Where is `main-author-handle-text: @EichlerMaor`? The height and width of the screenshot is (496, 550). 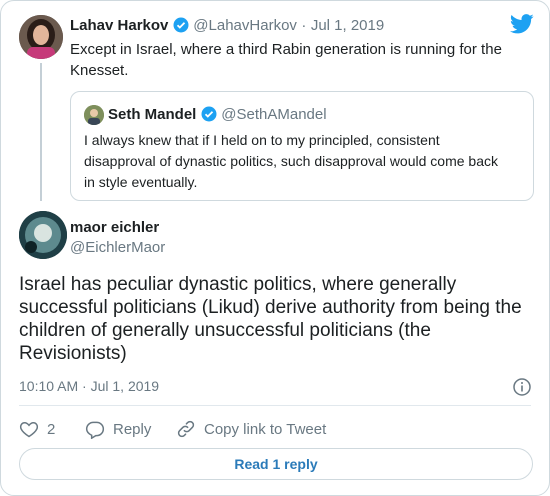 main-author-handle-text: @EichlerMaor is located at coordinates (118, 247).